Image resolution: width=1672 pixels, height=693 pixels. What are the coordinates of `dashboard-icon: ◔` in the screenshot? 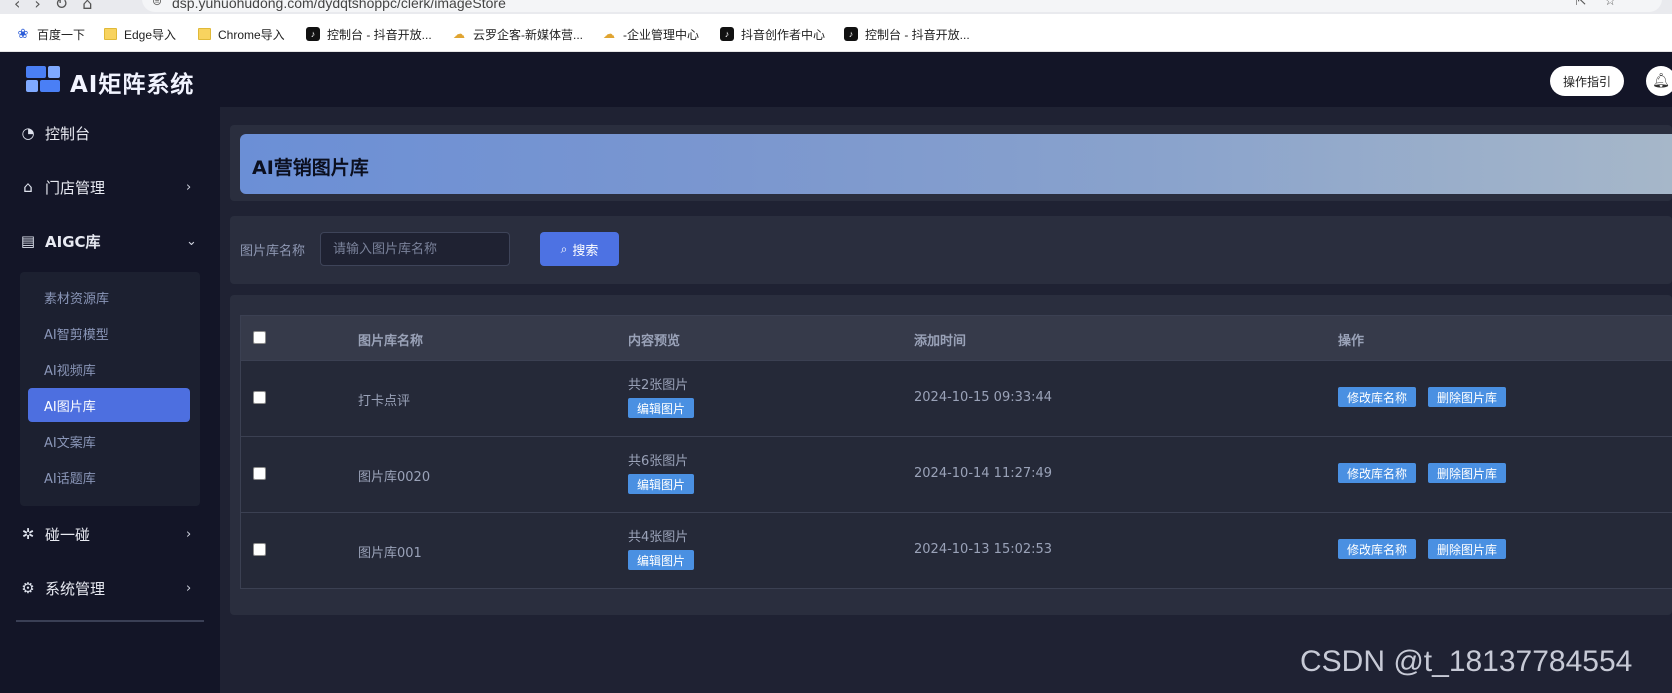 It's located at (28, 133).